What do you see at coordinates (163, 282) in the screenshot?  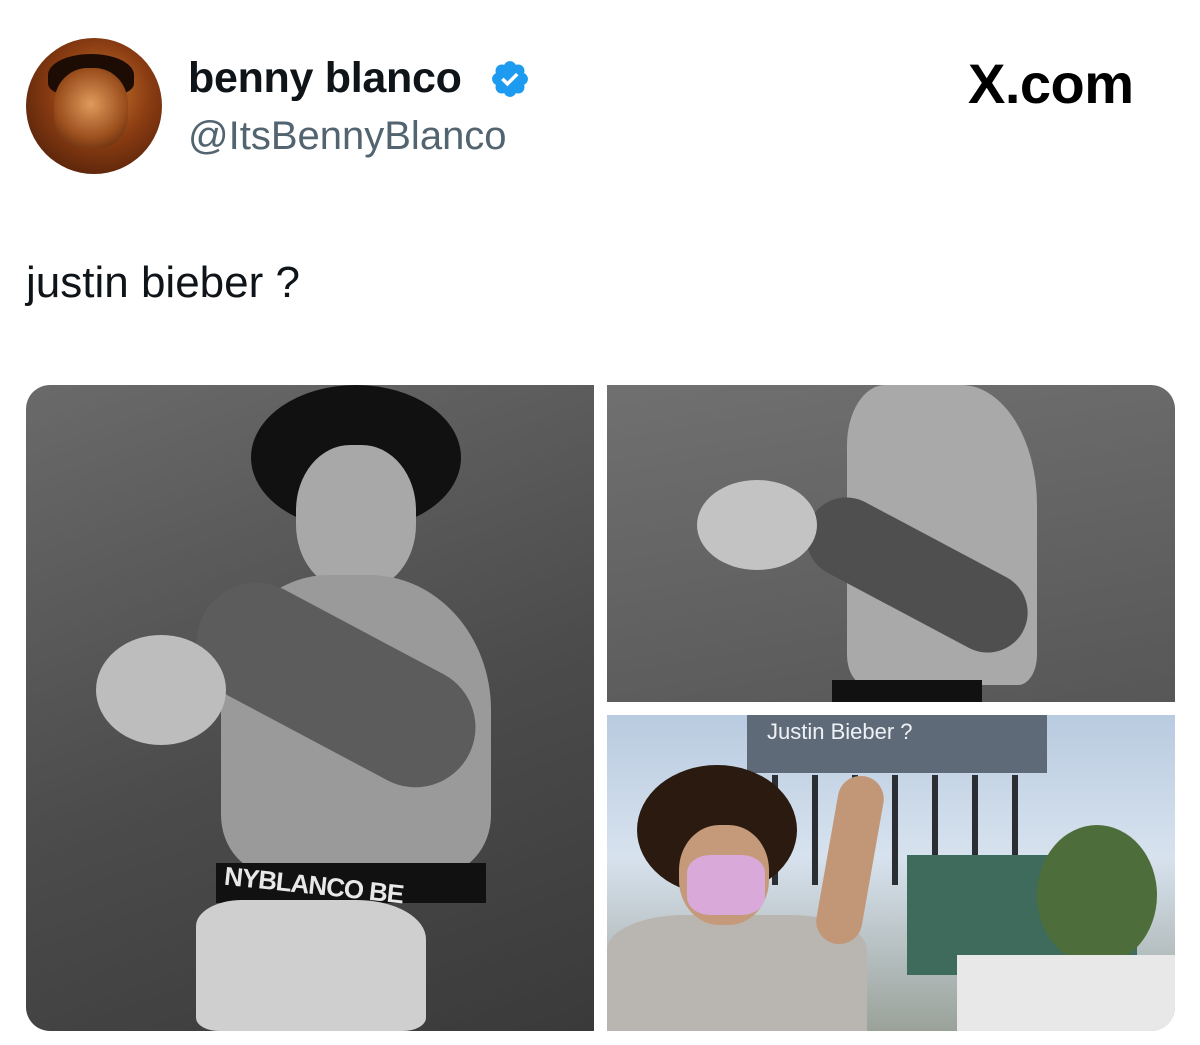 I see `tweet-text: justin bieber ?` at bounding box center [163, 282].